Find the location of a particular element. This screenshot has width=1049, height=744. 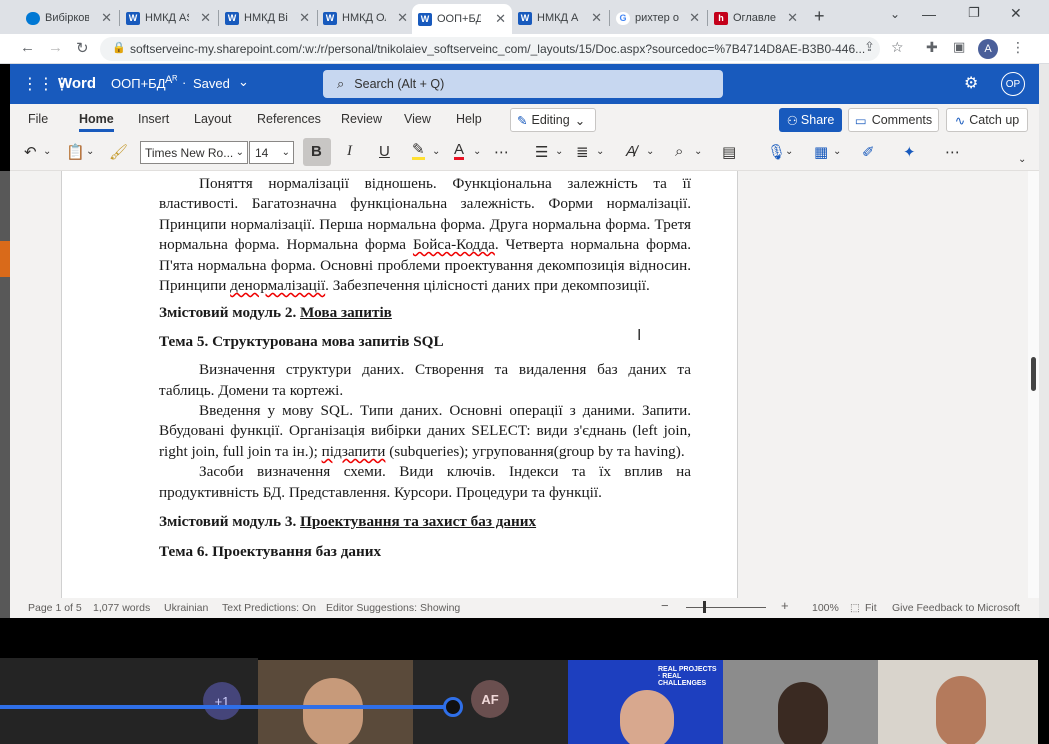

minimize-icon: — is located at coordinates (929, 14).